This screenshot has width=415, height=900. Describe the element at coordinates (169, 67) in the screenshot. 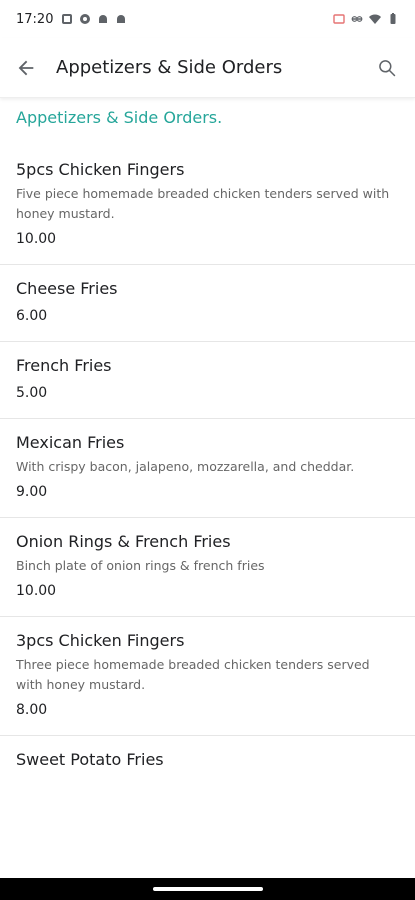

I see `page-title: Appetizers & Side Orders` at that location.